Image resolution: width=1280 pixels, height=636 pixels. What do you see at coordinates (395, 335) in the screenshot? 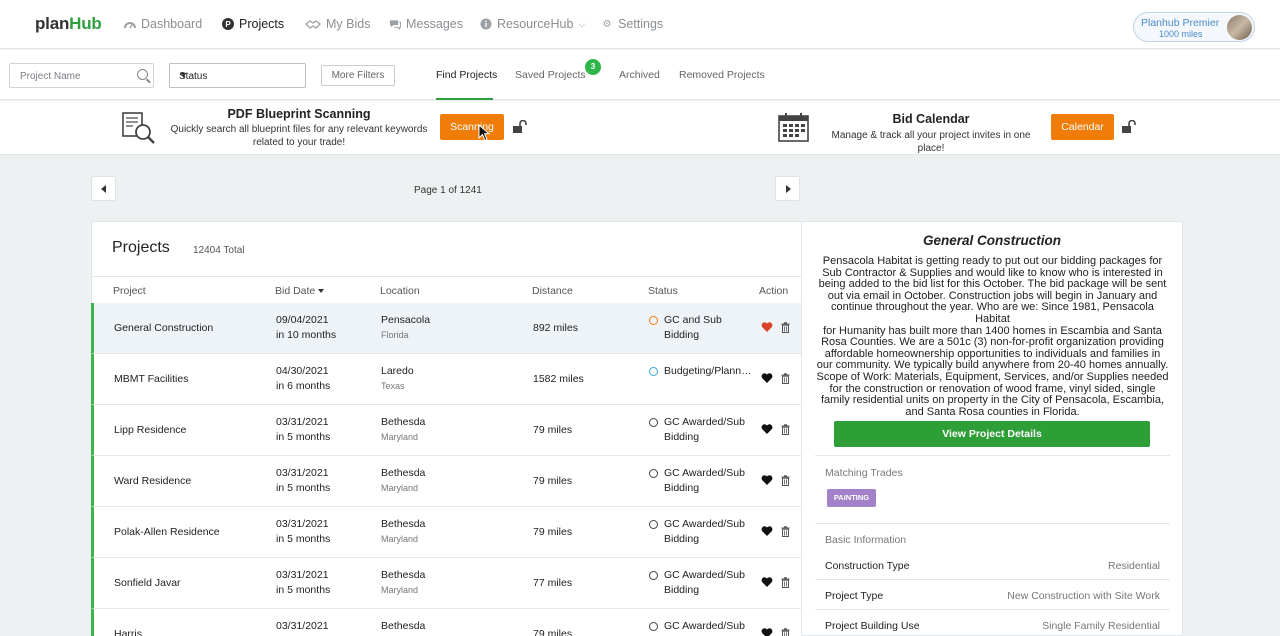
I see `location-state: Florida` at bounding box center [395, 335].